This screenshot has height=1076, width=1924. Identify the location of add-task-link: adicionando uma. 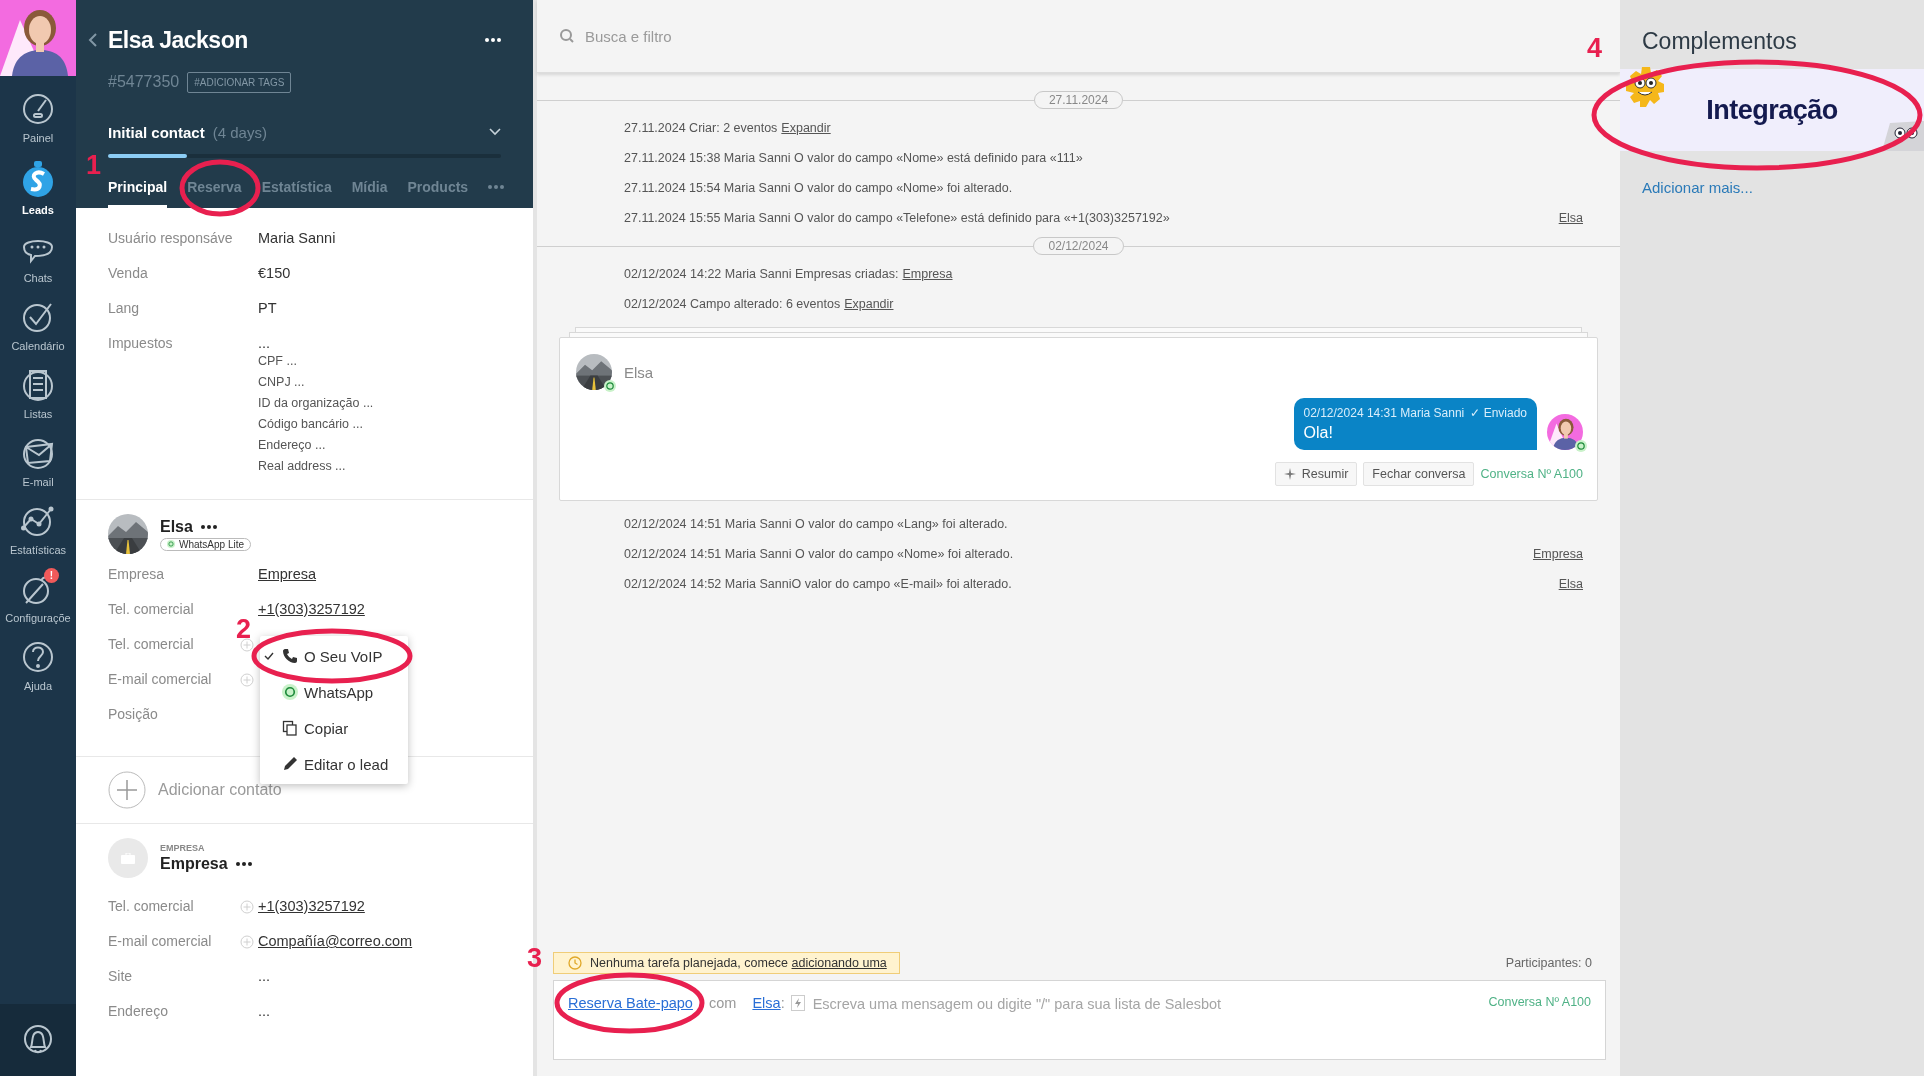
(839, 963).